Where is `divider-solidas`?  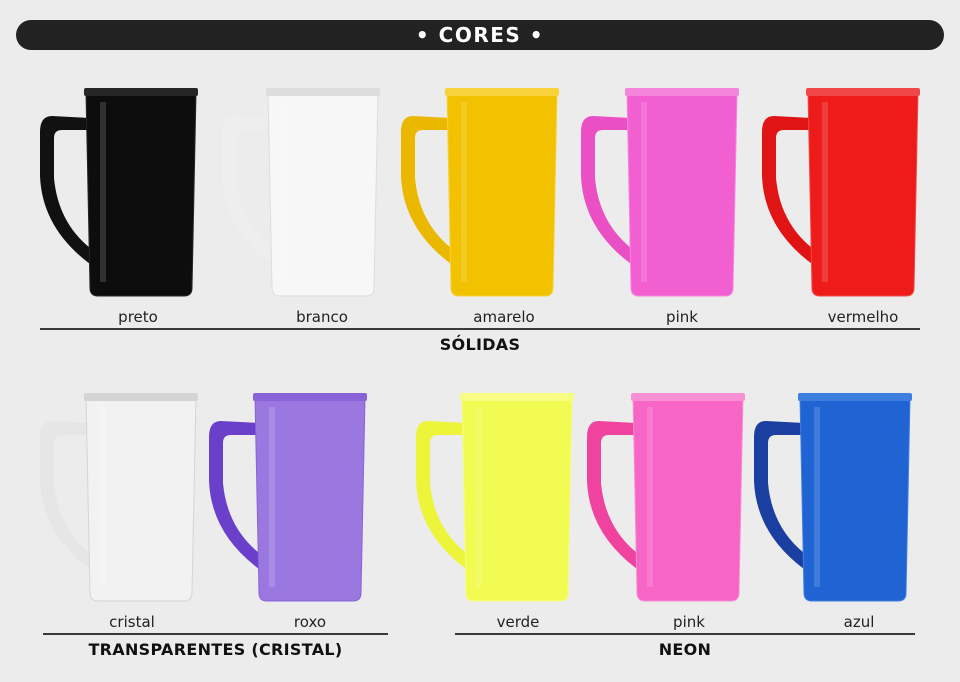 divider-solidas is located at coordinates (480, 329).